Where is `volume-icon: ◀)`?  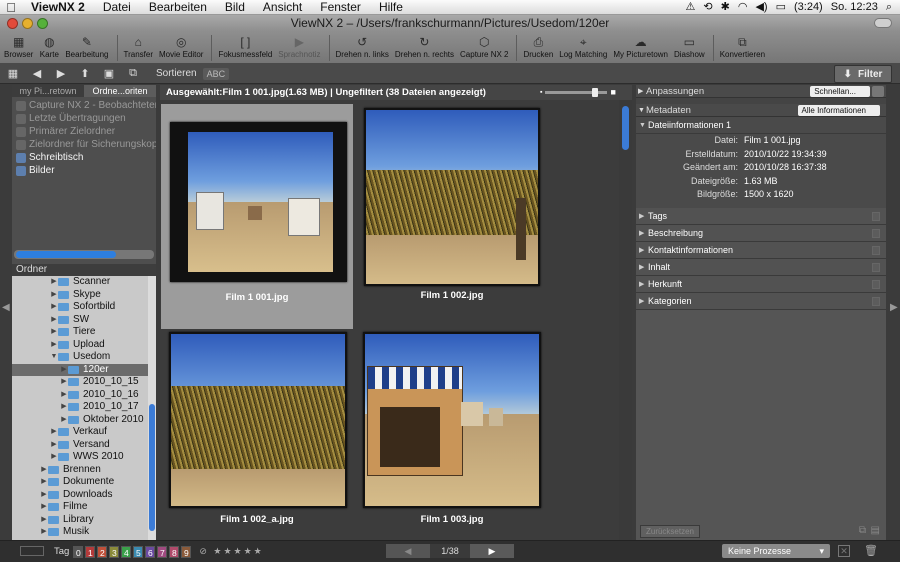 volume-icon: ◀) is located at coordinates (761, 7).